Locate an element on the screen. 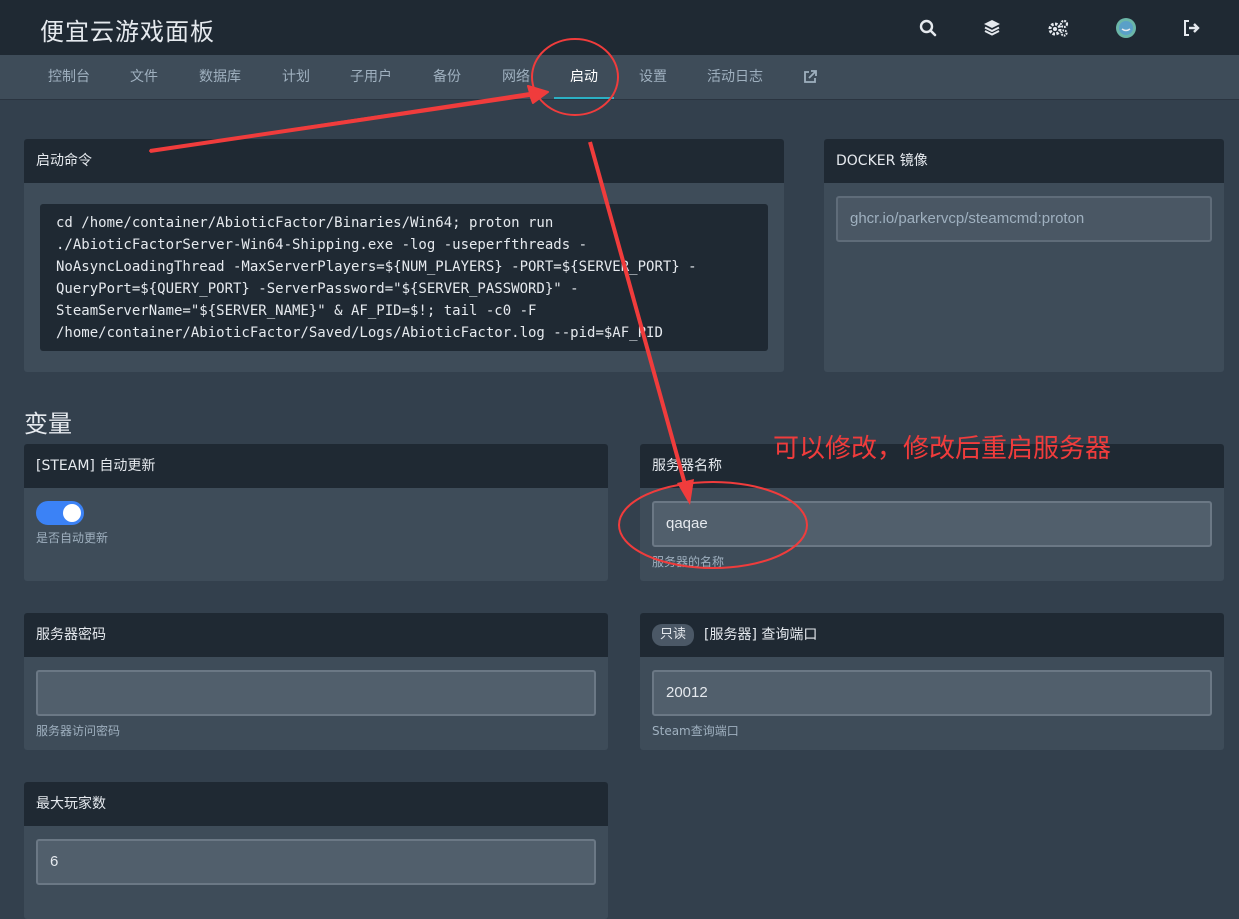 The width and height of the screenshot is (1239, 919). tab-network: 网络 is located at coordinates (516, 77).